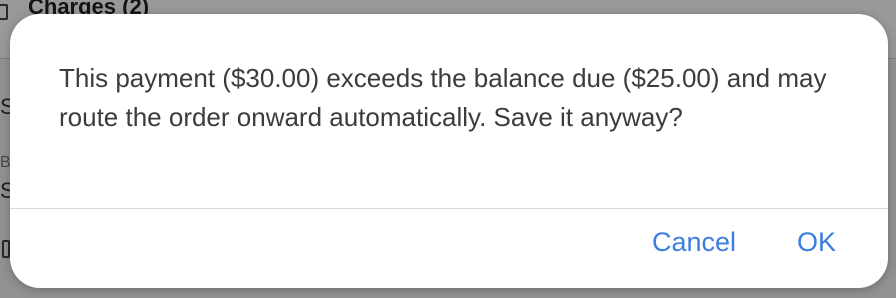 This screenshot has height=298, width=896. What do you see at coordinates (816, 242) in the screenshot?
I see `ok-button: OK` at bounding box center [816, 242].